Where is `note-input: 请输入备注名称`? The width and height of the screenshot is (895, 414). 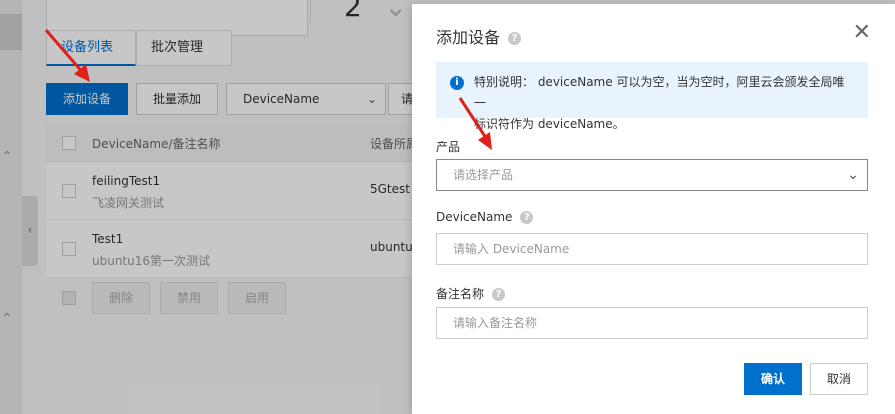
note-input: 请输入备注名称 is located at coordinates (652, 323).